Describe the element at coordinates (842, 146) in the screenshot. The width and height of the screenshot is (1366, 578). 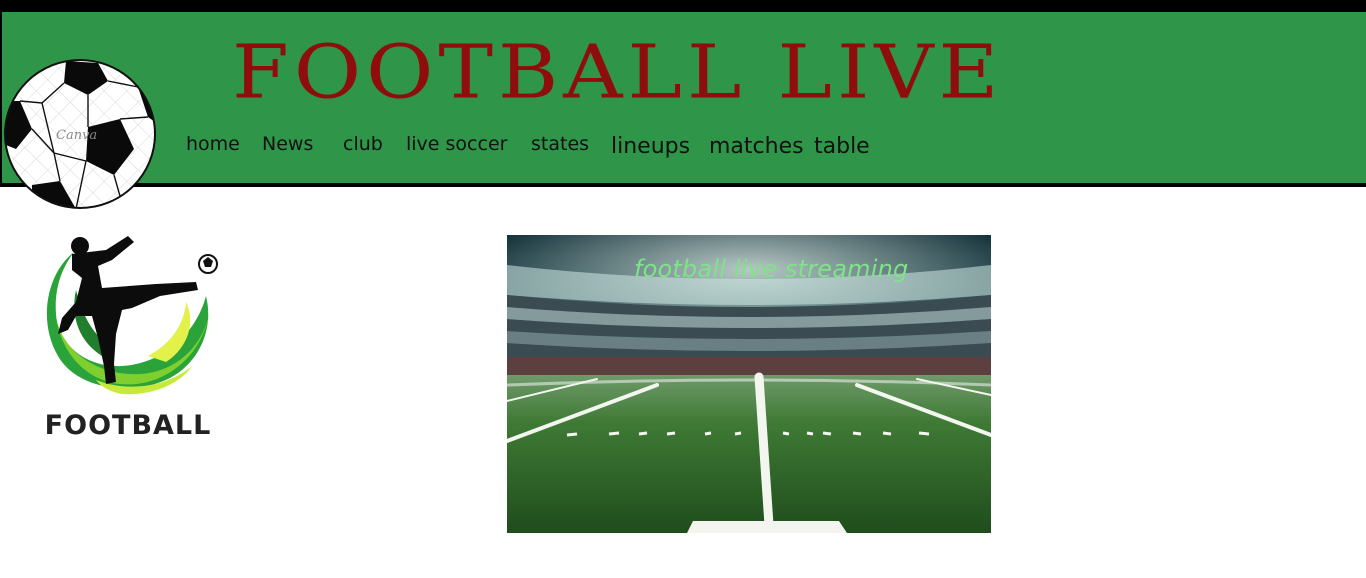
I see `nav-table: table` at that location.